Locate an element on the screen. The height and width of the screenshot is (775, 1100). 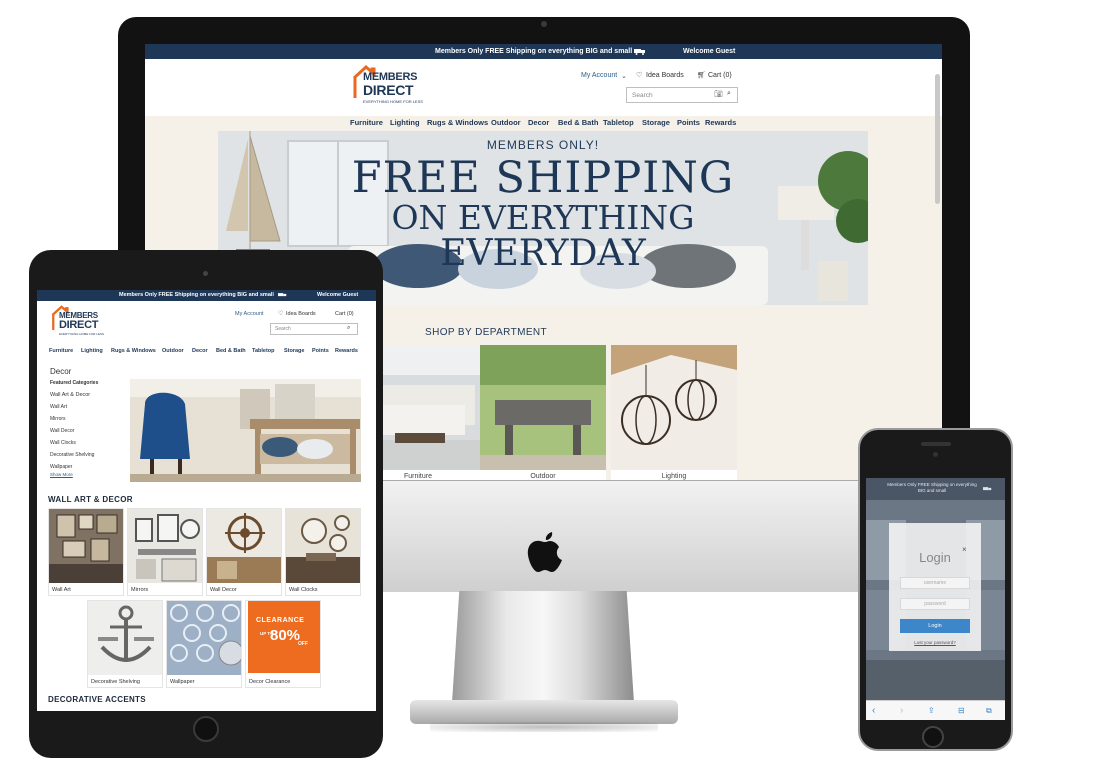
iphone-speaker is located at coordinates (936, 444).